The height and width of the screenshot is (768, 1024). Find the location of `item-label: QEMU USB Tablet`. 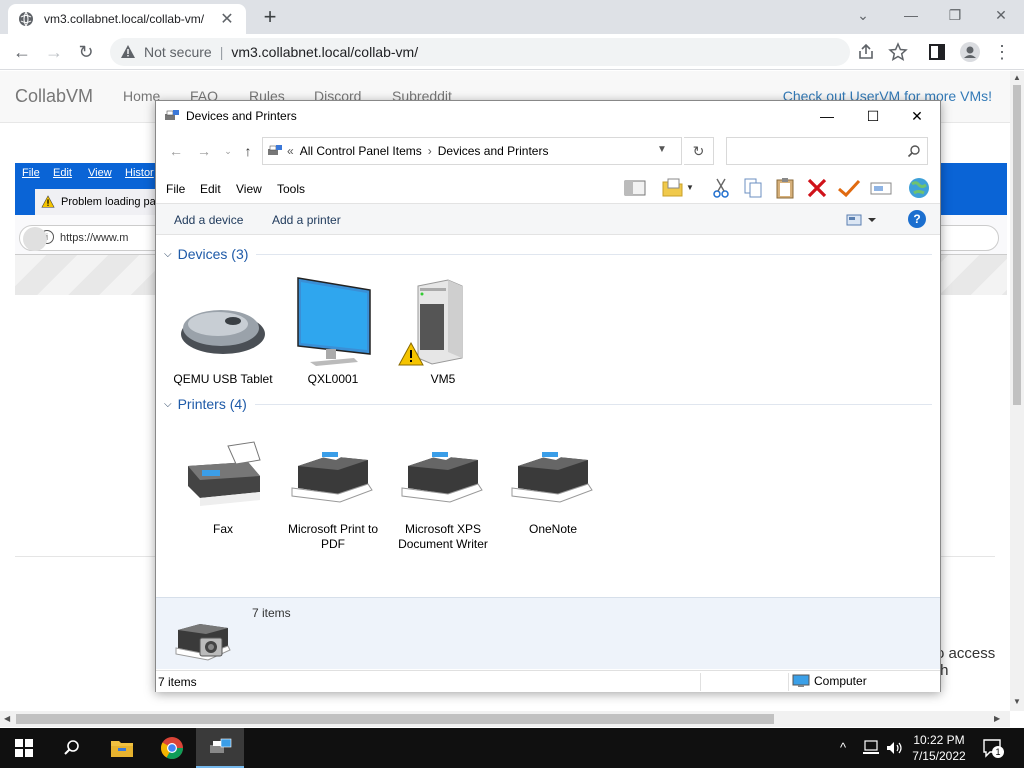

item-label: QEMU USB Tablet is located at coordinates (223, 379).